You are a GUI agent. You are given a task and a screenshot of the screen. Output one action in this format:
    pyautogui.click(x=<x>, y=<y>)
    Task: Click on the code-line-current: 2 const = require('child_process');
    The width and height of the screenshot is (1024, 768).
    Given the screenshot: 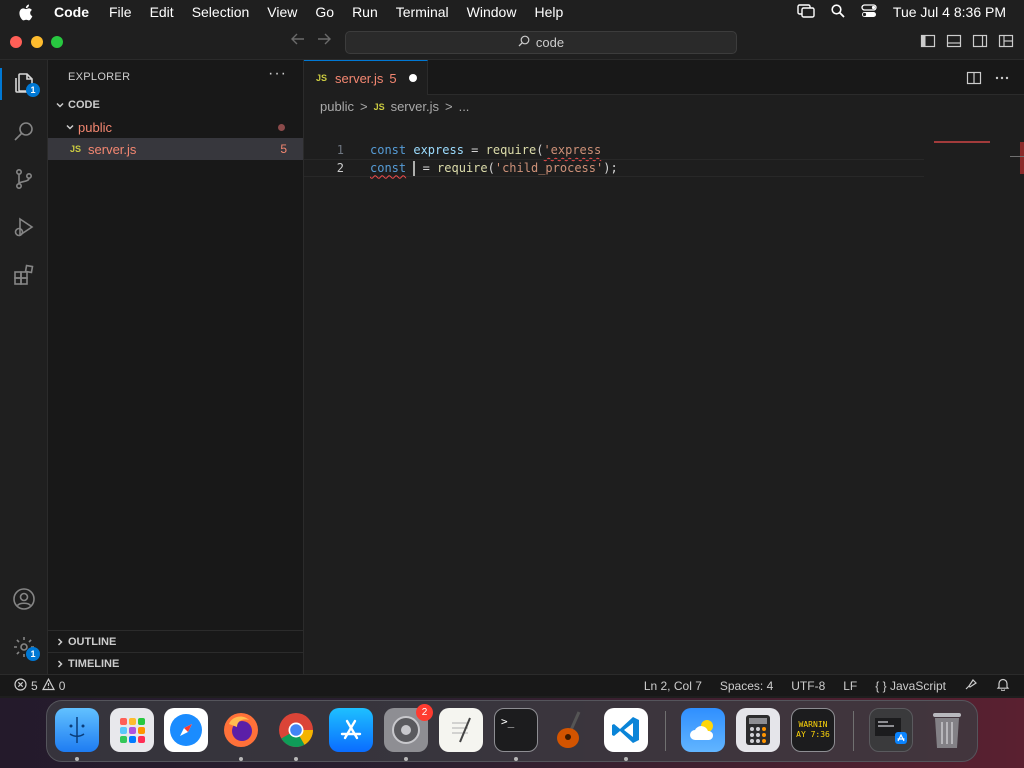 What is the action you would take?
    pyautogui.click(x=614, y=168)
    